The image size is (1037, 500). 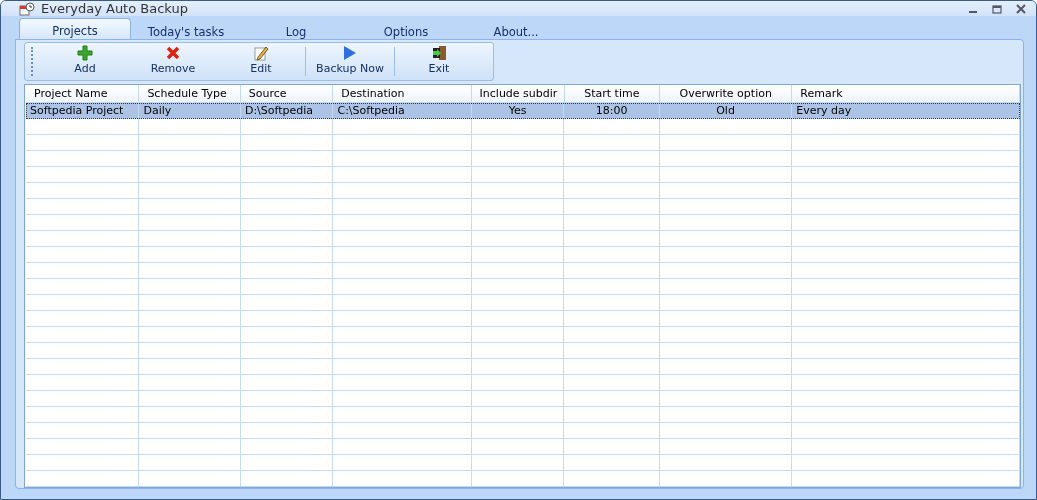 What do you see at coordinates (190, 110) in the screenshot?
I see `table-cell: Daily` at bounding box center [190, 110].